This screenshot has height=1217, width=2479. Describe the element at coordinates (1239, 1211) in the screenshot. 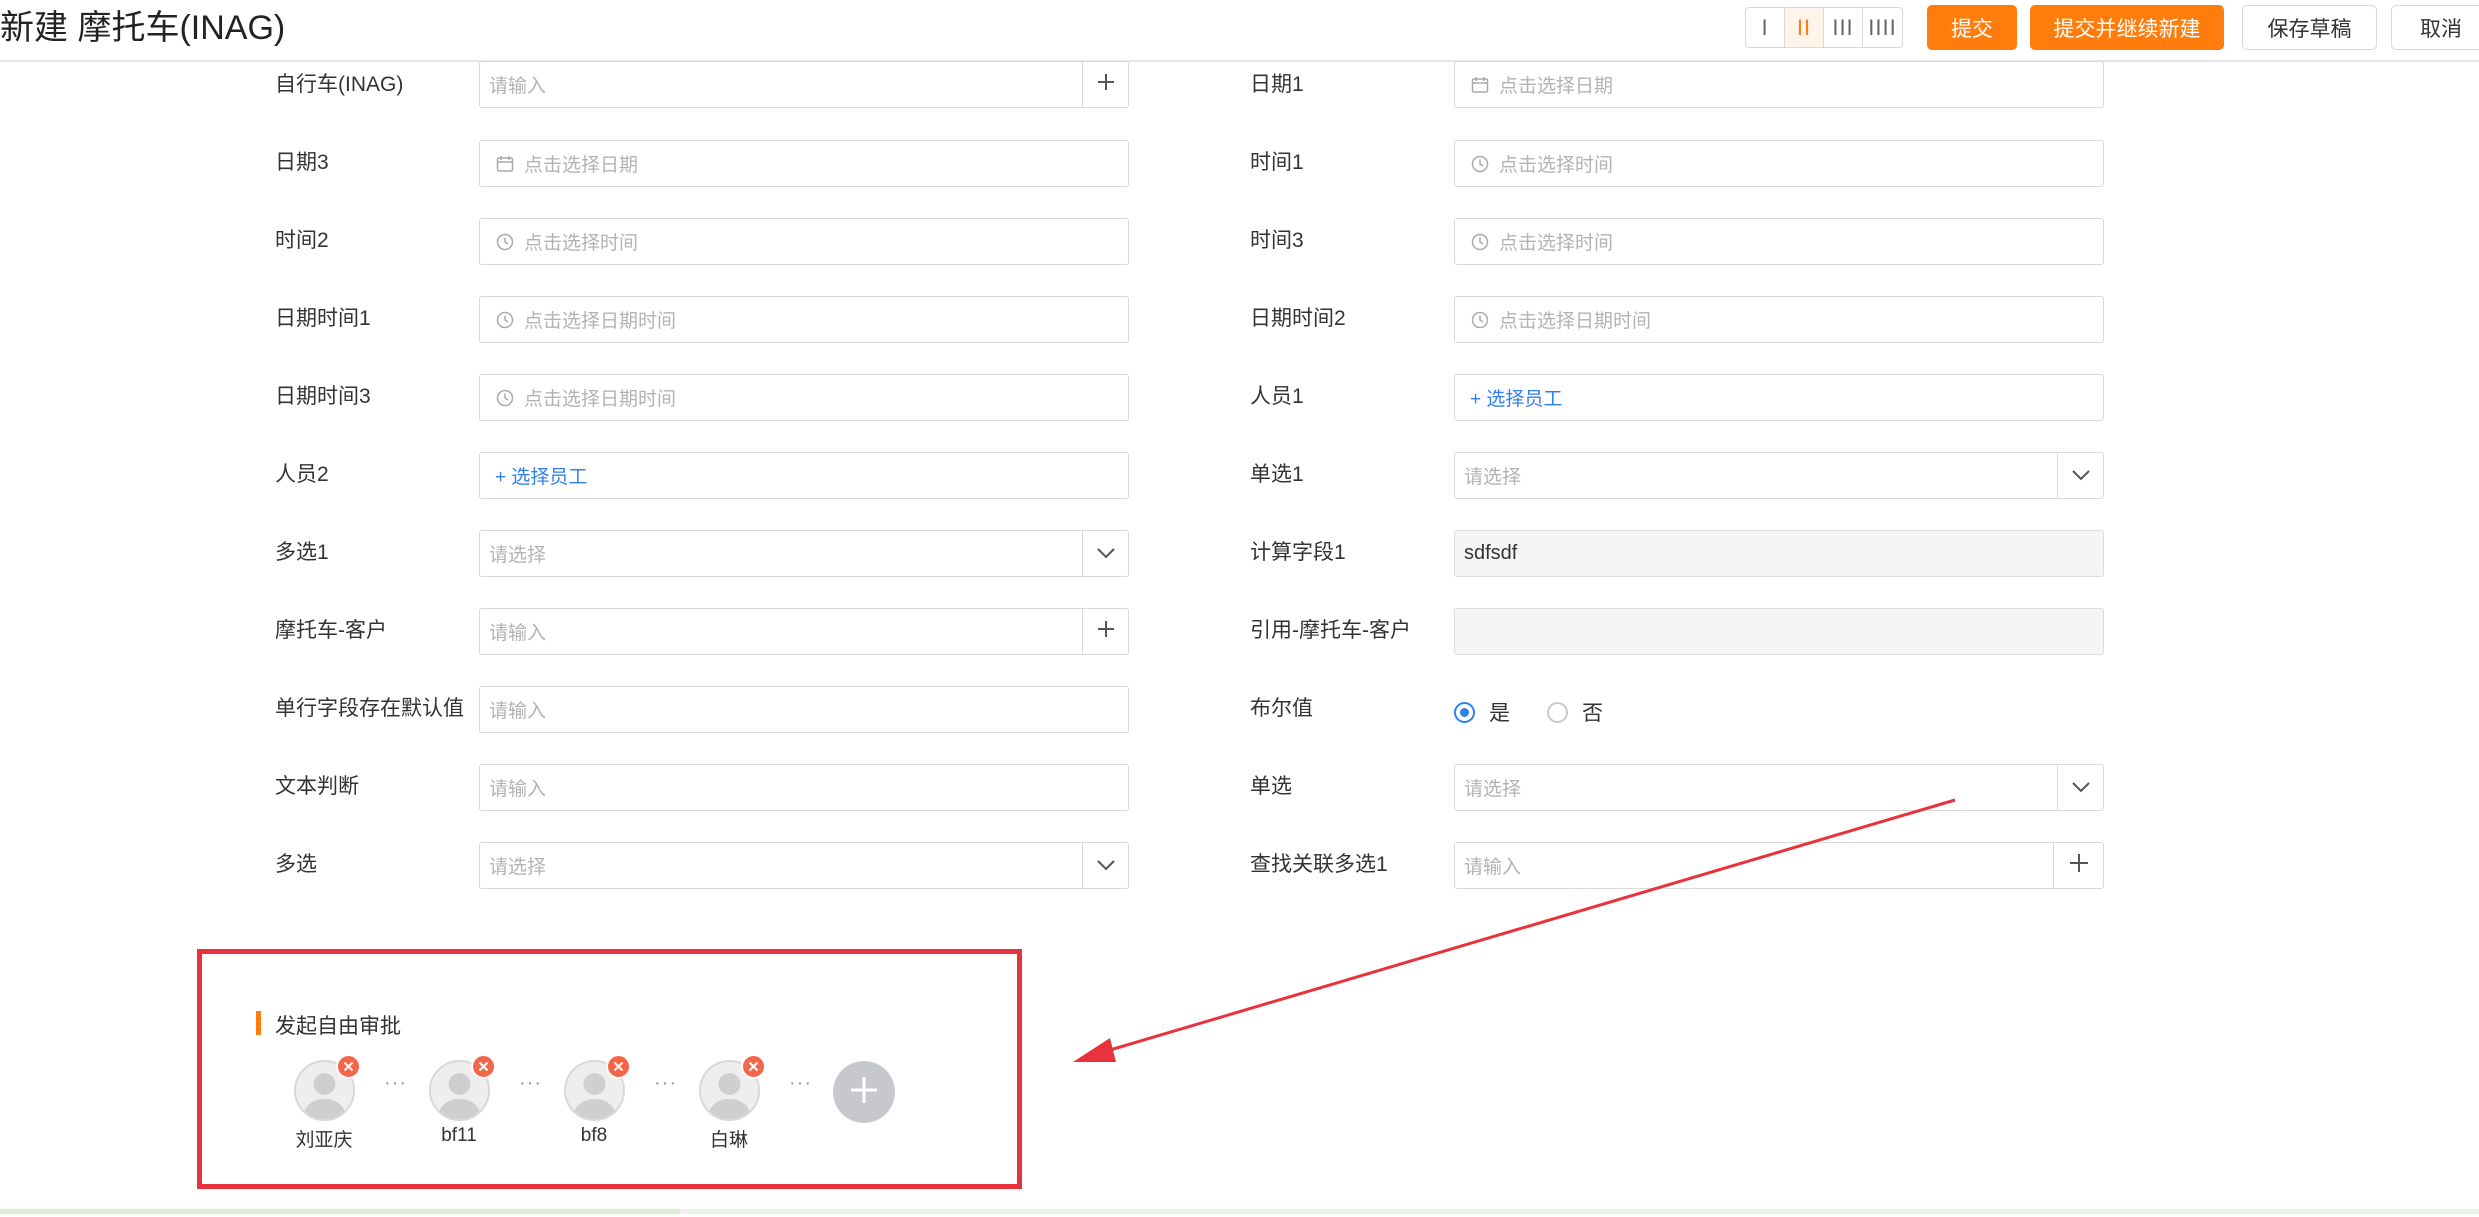

I see `bottom-progress-bar` at that location.